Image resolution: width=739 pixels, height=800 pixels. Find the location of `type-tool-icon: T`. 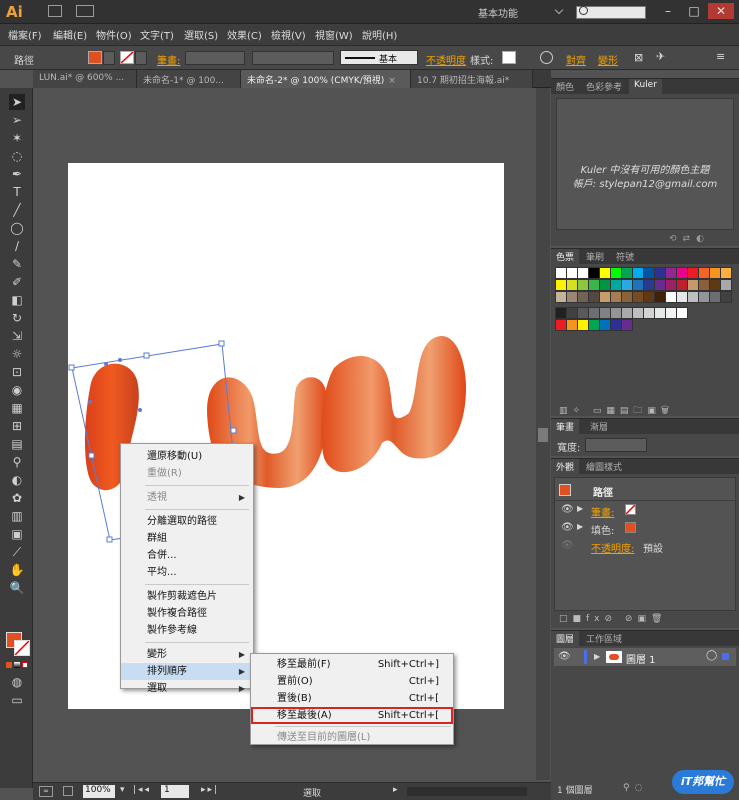

type-tool-icon: T is located at coordinates (17, 192).